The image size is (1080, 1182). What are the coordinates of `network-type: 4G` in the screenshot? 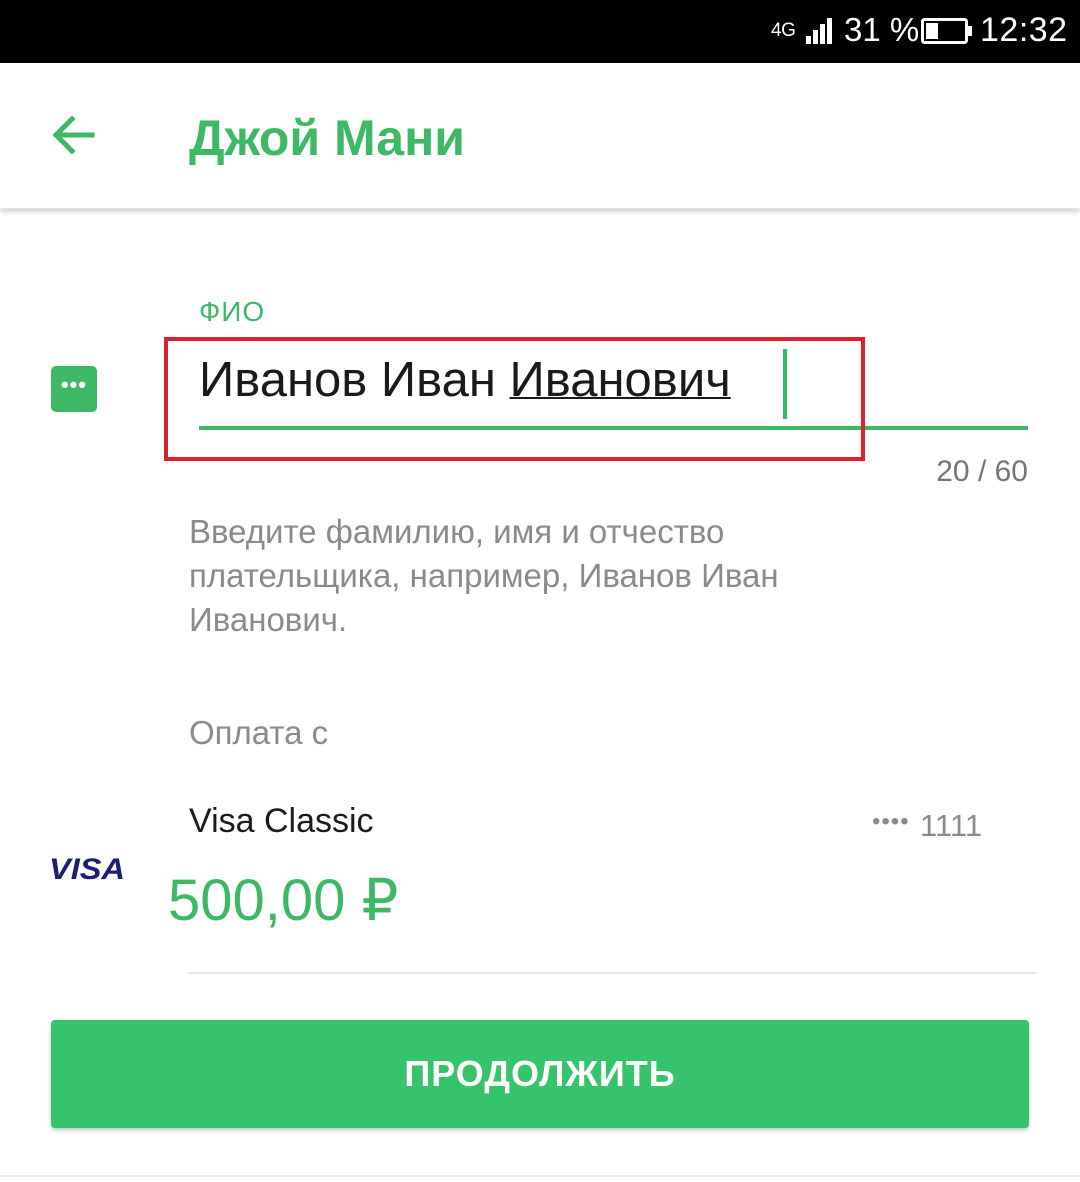 It's located at (783, 30).